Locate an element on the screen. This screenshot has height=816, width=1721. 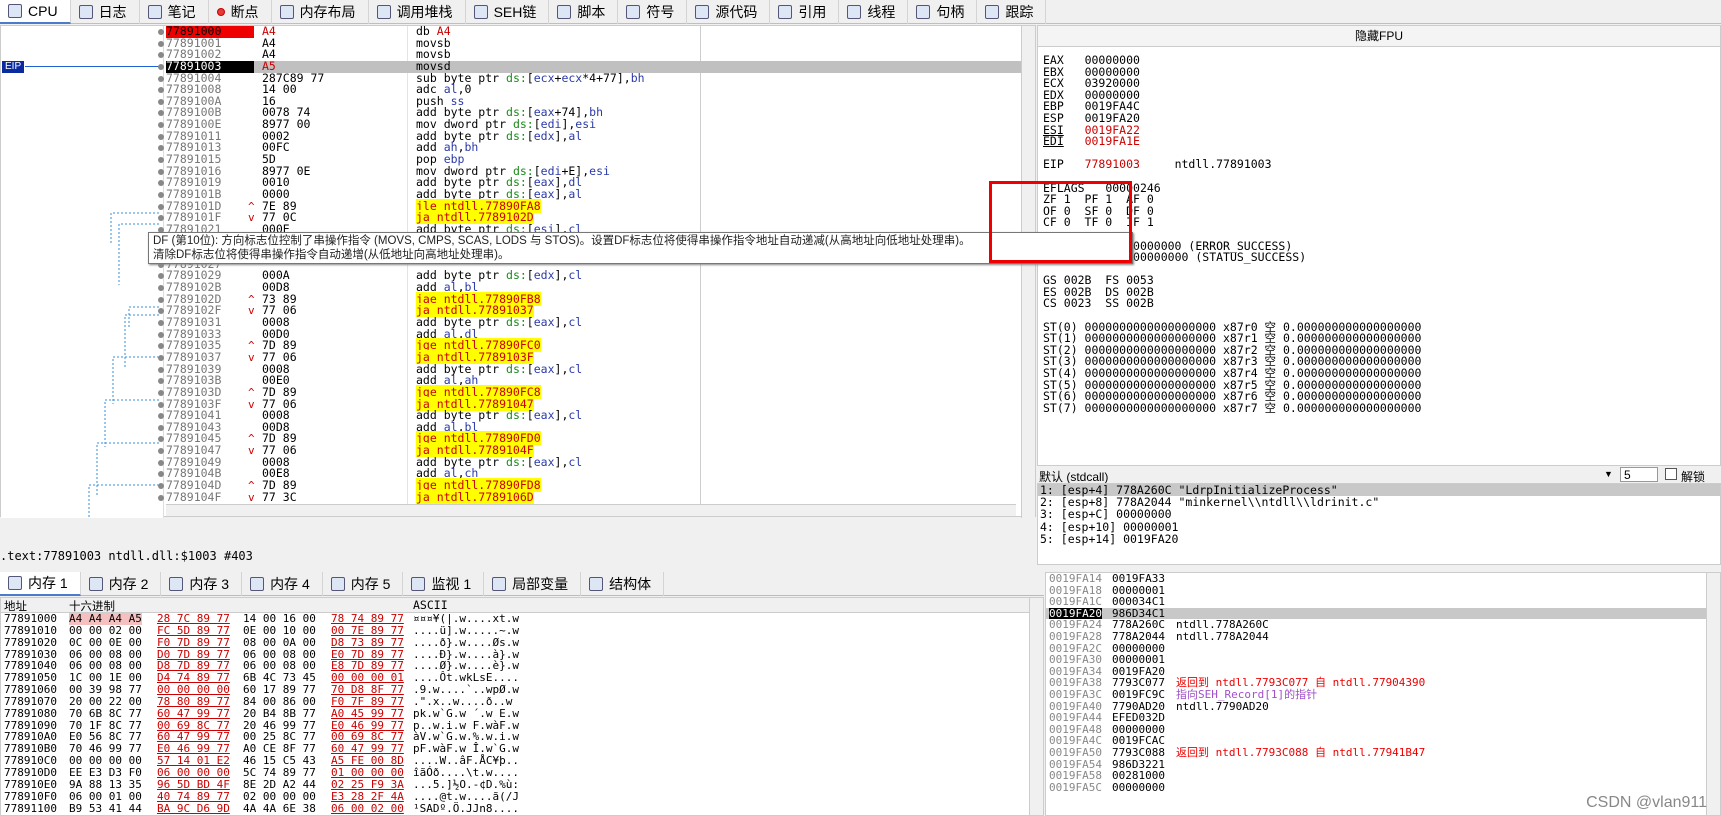
tab-log: 日志 is located at coordinates (105, 12).